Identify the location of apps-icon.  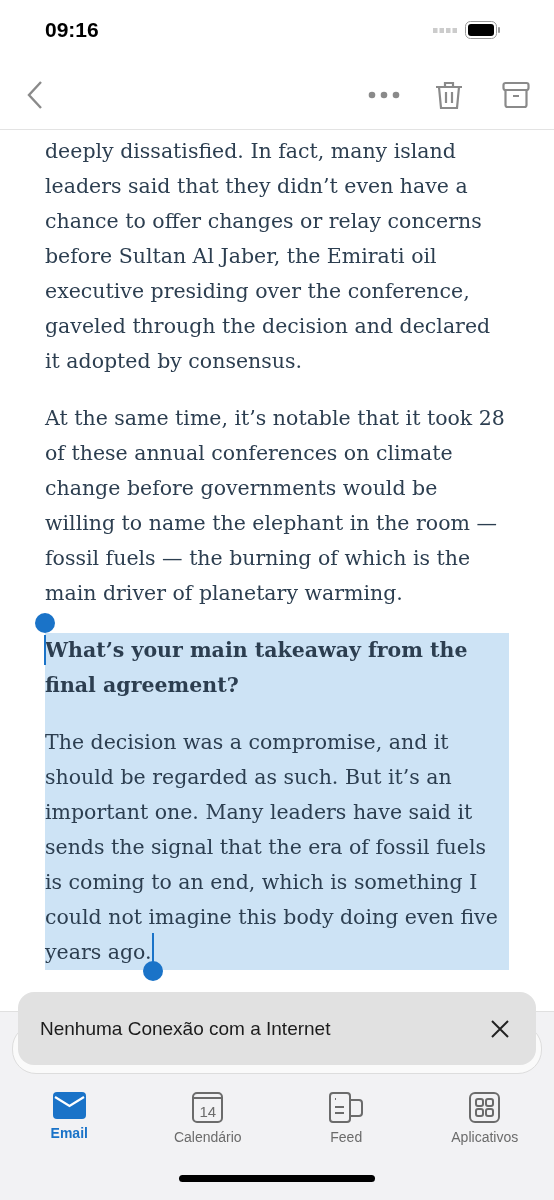
(485, 1107).